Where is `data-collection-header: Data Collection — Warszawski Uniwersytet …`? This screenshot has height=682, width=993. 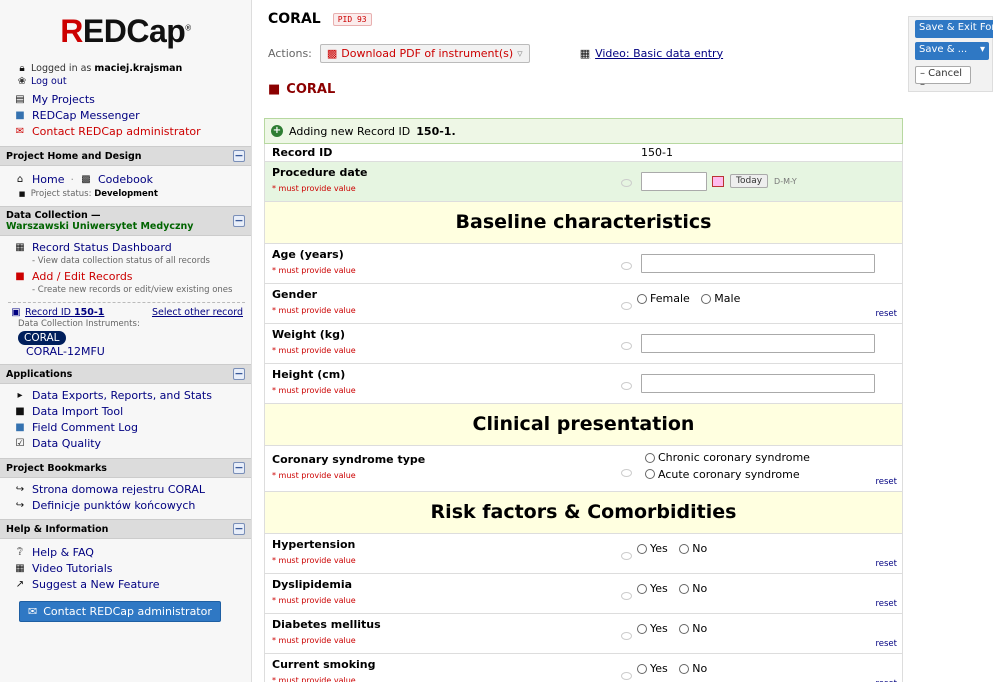
data-collection-header: Data Collection — Warszawski Uniwersytet … is located at coordinates (125, 221).